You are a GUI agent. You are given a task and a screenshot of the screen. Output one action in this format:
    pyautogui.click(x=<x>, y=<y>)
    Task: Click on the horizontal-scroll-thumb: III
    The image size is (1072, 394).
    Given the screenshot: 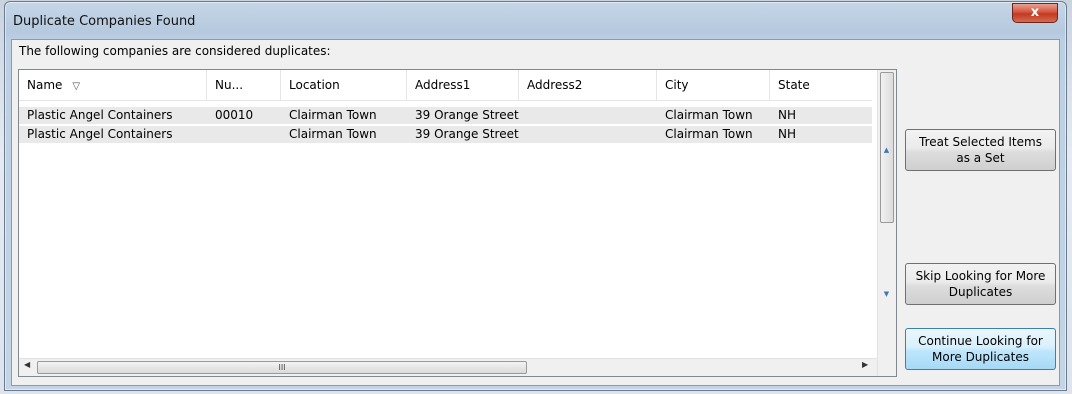 What is the action you would take?
    pyautogui.click(x=282, y=367)
    